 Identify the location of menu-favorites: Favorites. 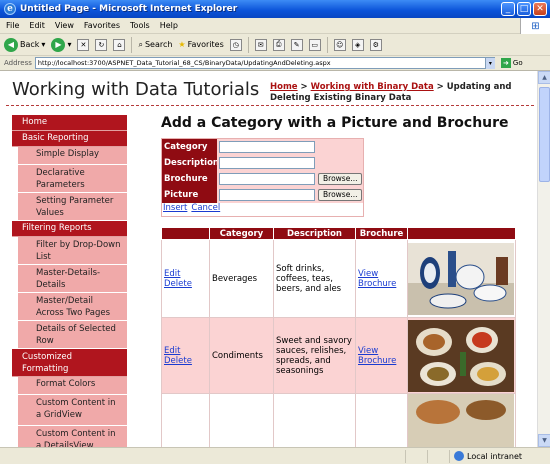
(102, 25).